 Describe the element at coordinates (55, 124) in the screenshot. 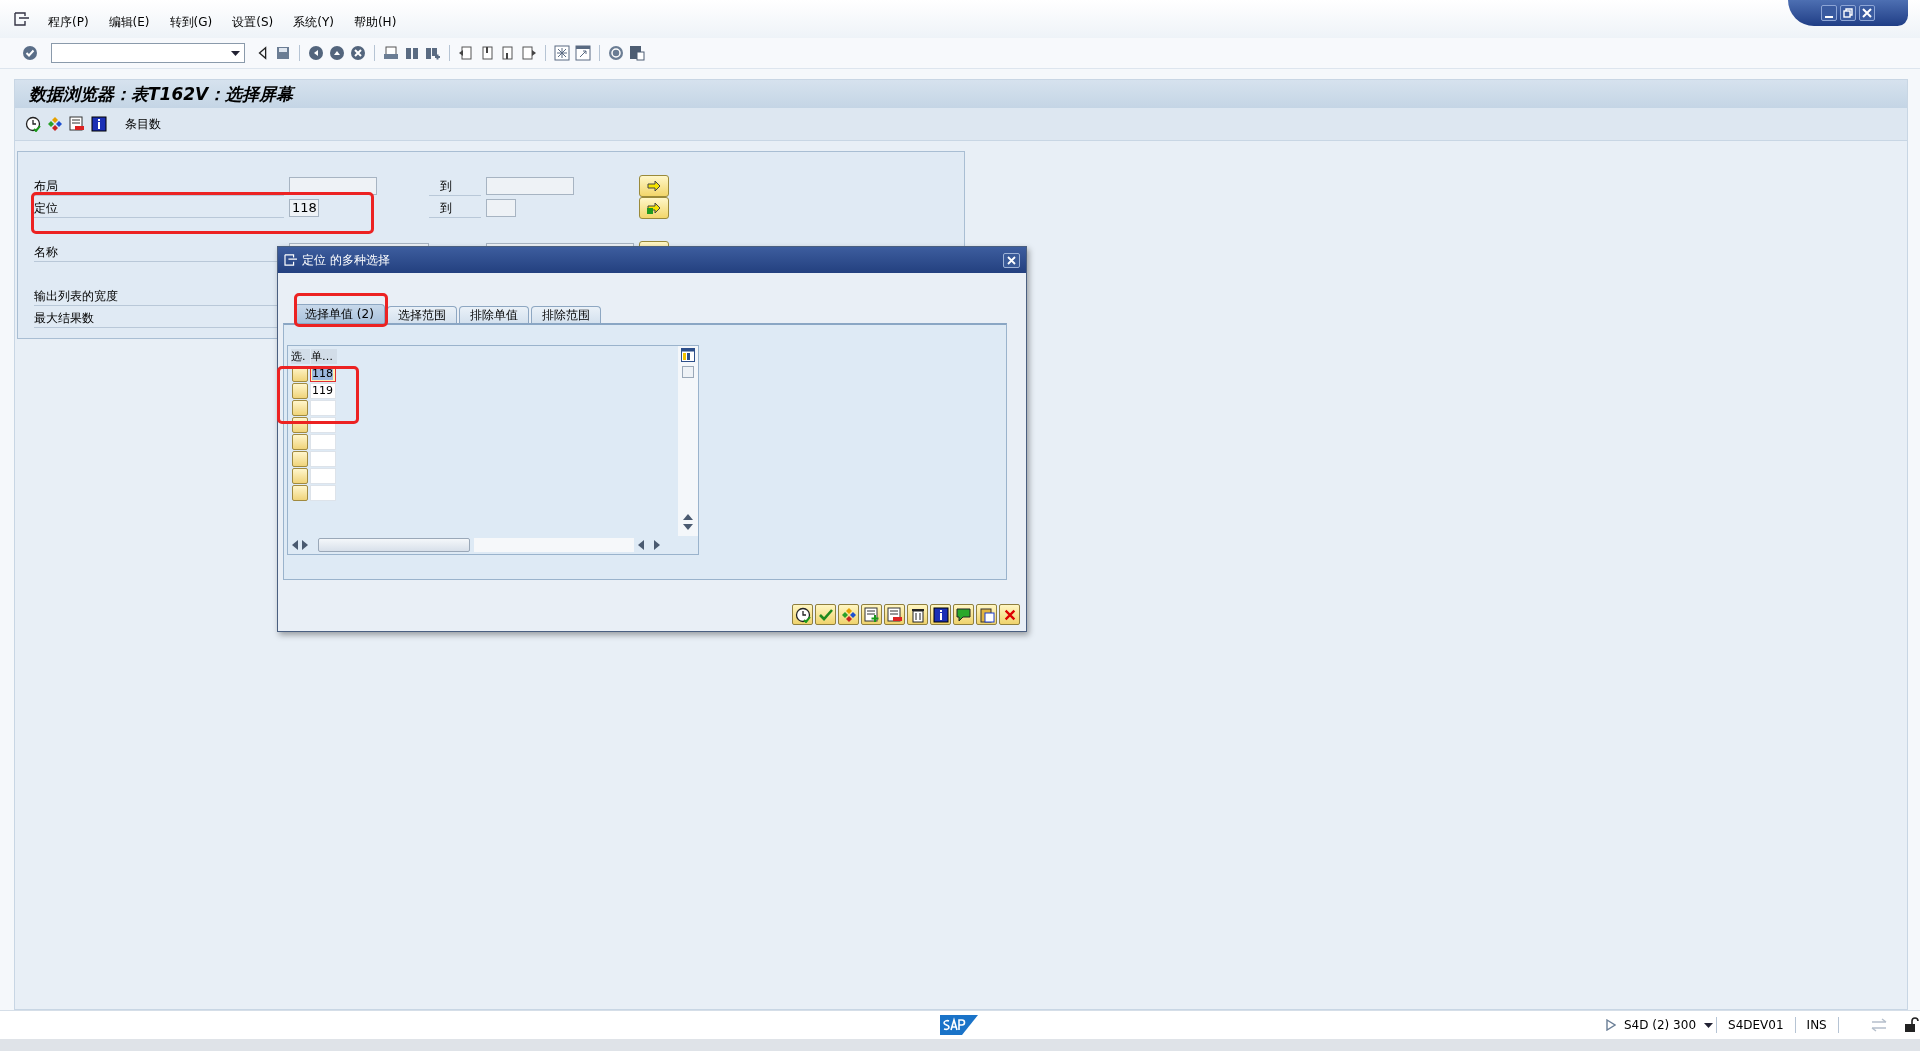

I see `diamond-arrows-icon` at that location.